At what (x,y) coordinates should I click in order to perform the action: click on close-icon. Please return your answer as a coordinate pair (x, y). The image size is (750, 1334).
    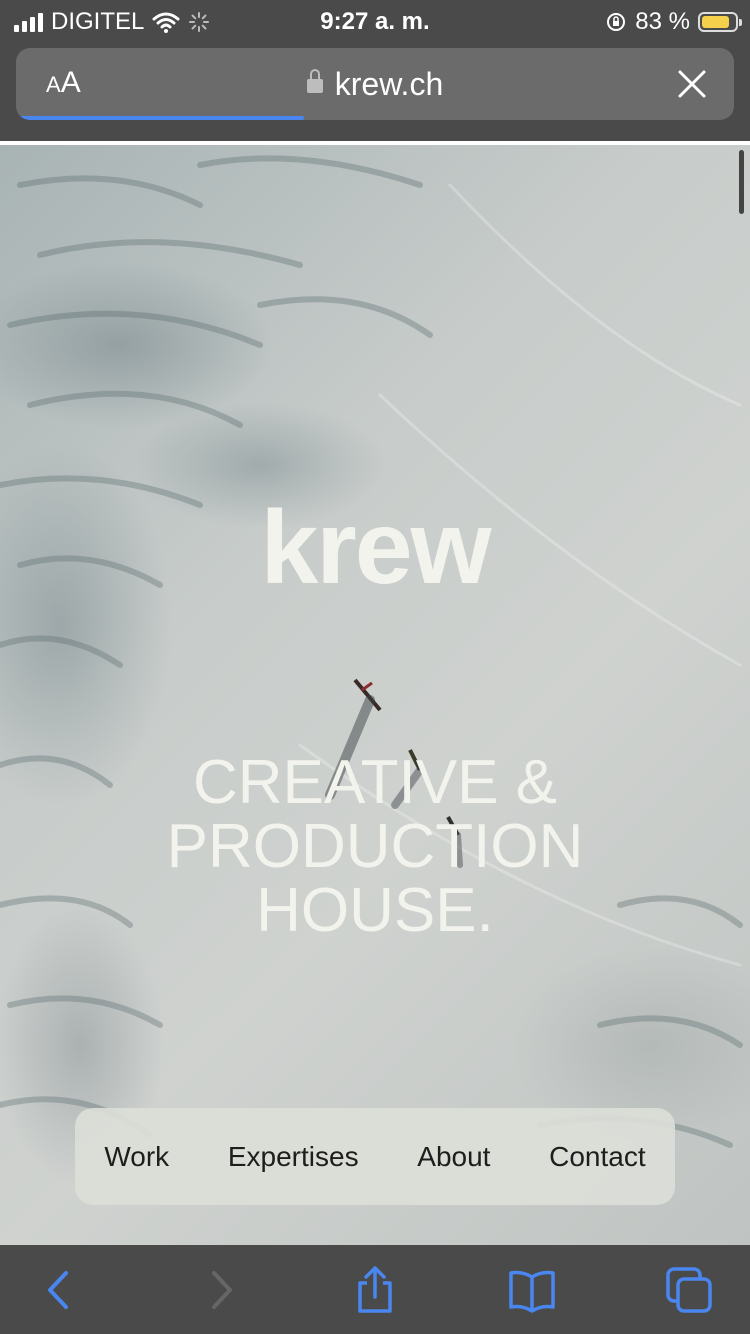
    Looking at the image, I should click on (692, 84).